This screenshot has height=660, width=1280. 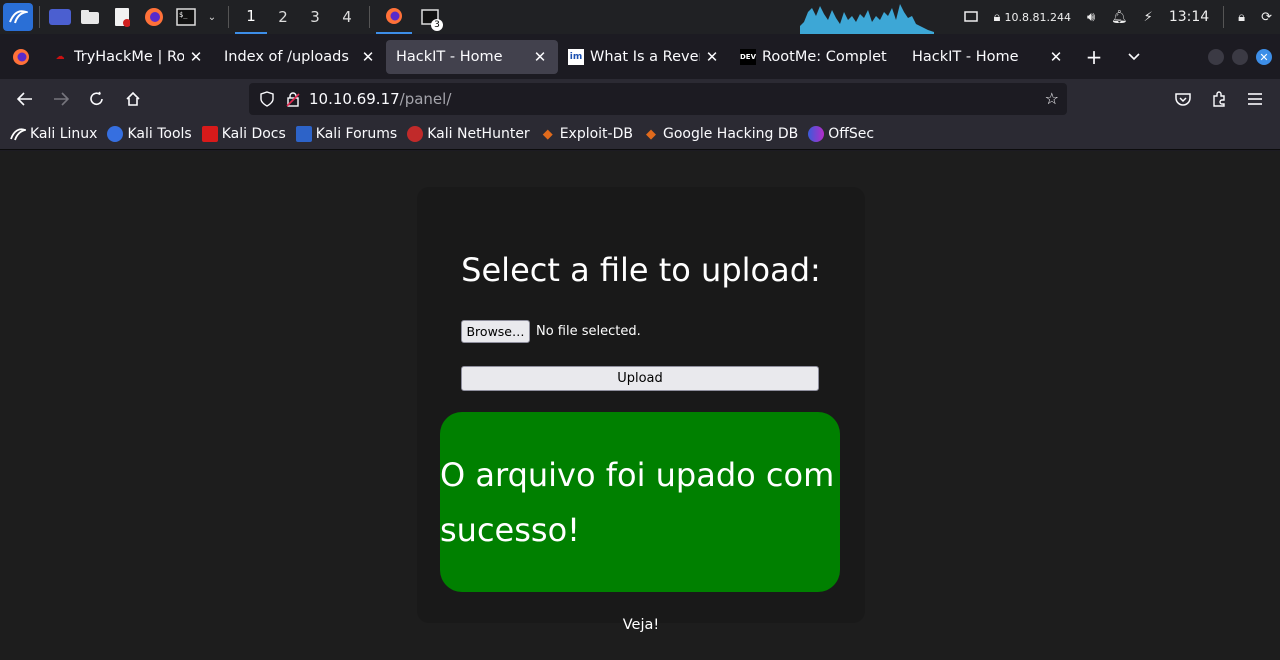 I want to click on task-terminal: 3, so click(x=430, y=17).